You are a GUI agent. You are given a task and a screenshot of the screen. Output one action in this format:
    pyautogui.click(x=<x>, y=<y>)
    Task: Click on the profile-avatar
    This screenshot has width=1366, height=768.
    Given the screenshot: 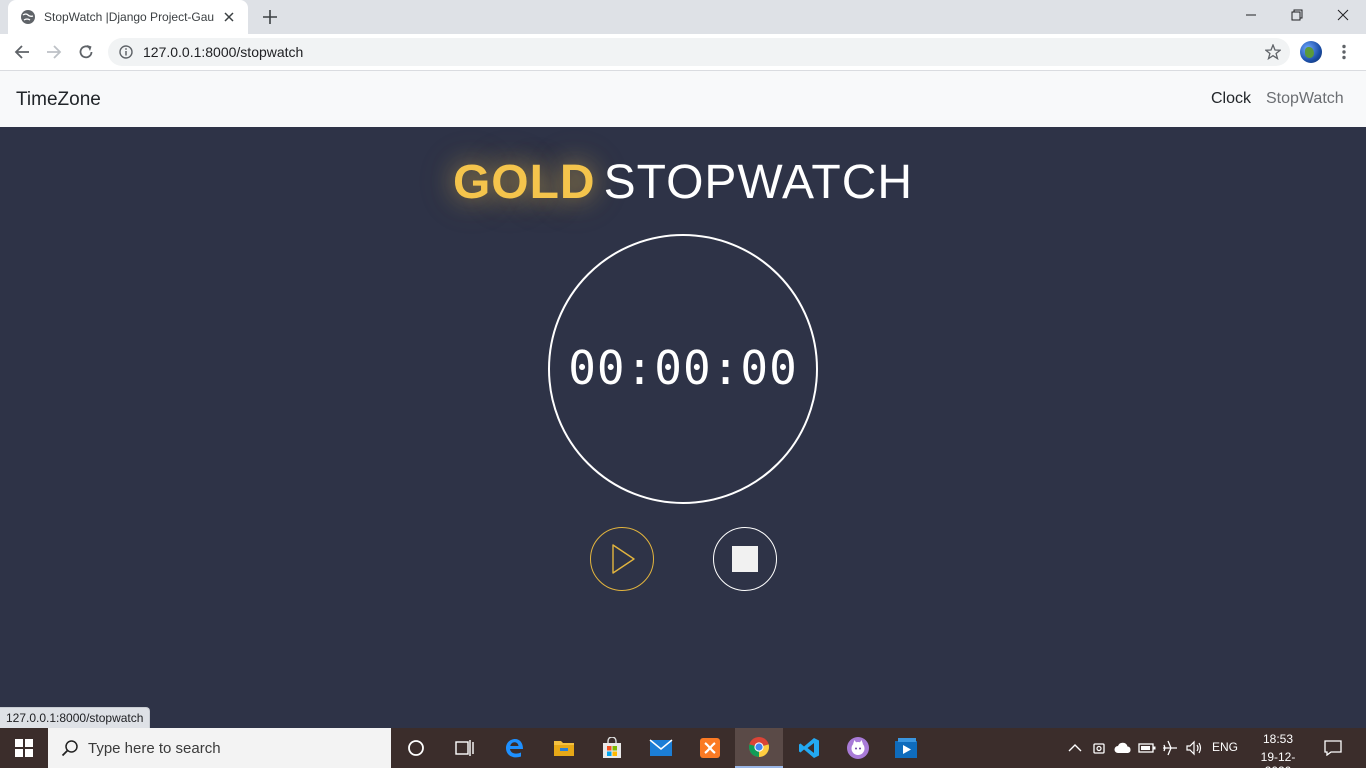 What is the action you would take?
    pyautogui.click(x=1311, y=52)
    